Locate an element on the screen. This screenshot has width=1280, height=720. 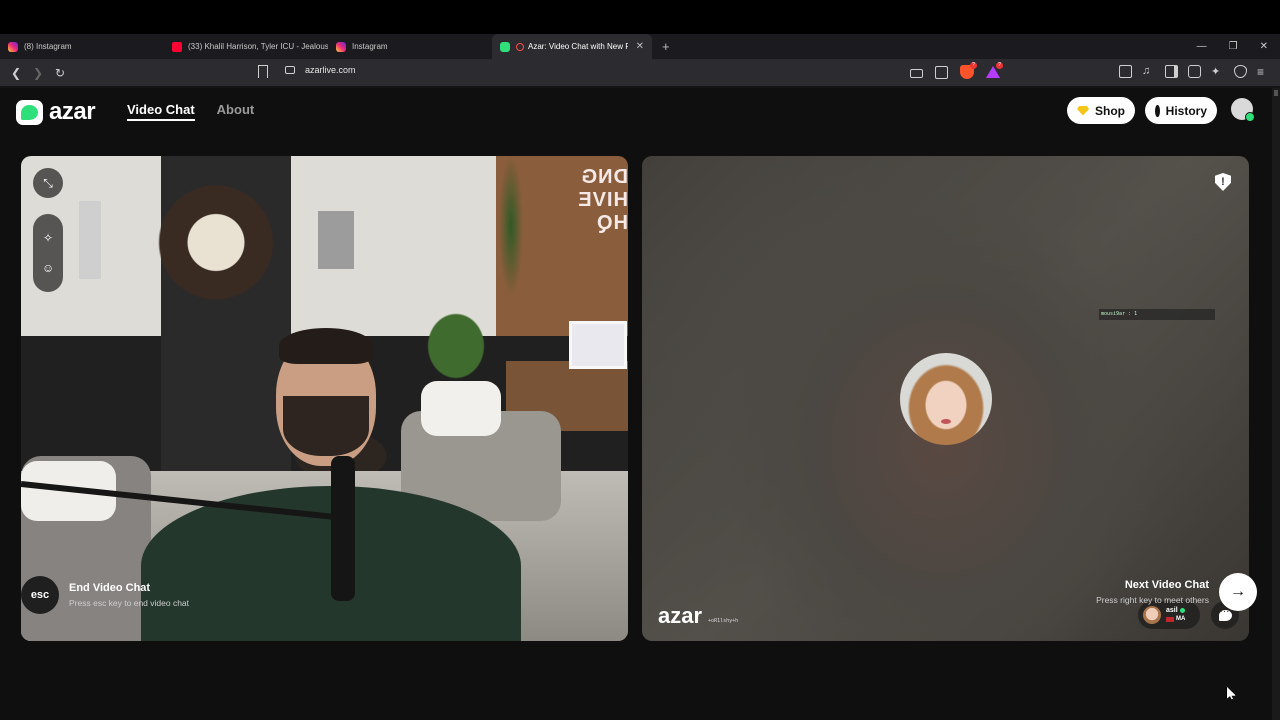
share-icon is located at coordinates (941, 72).